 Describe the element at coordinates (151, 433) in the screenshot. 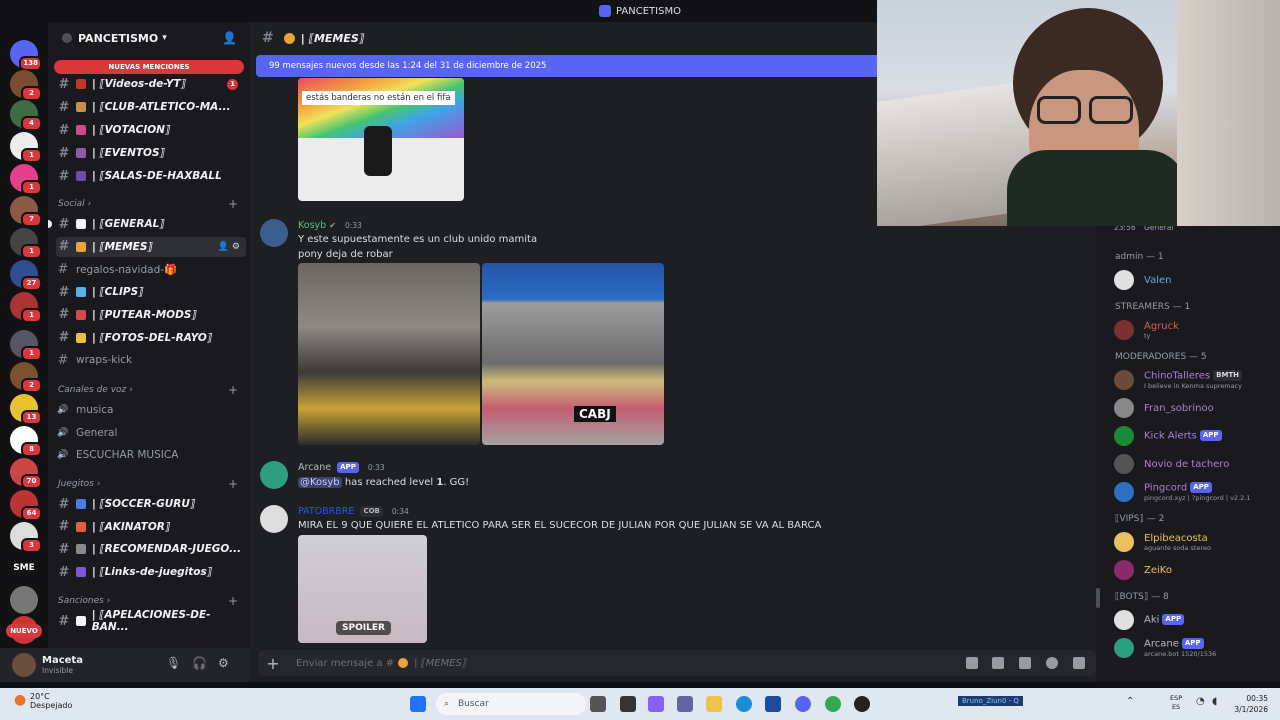

I see `channel-item: 🔊 General` at that location.